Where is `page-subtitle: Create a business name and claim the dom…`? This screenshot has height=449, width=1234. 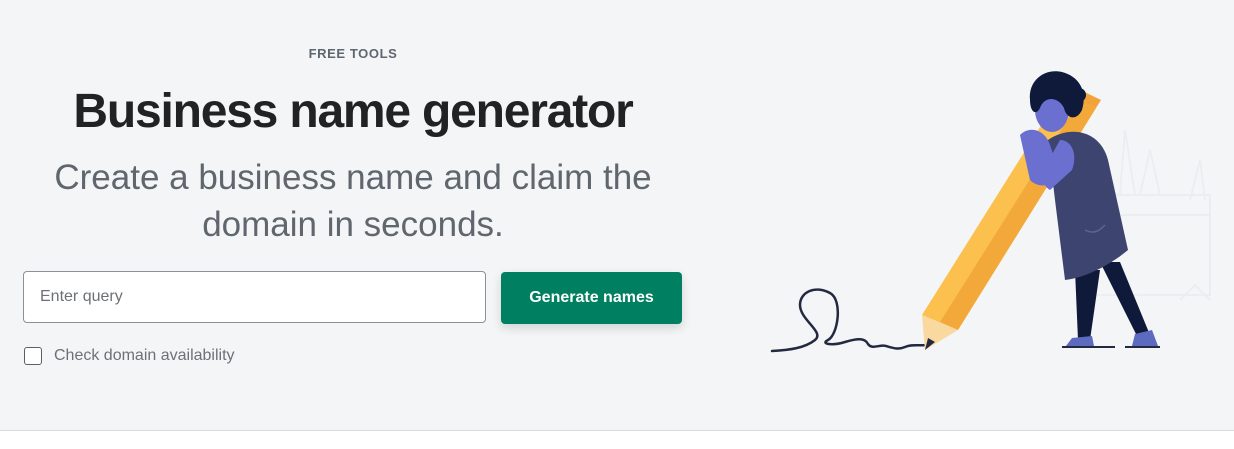 page-subtitle: Create a business name and claim the dom… is located at coordinates (353, 201).